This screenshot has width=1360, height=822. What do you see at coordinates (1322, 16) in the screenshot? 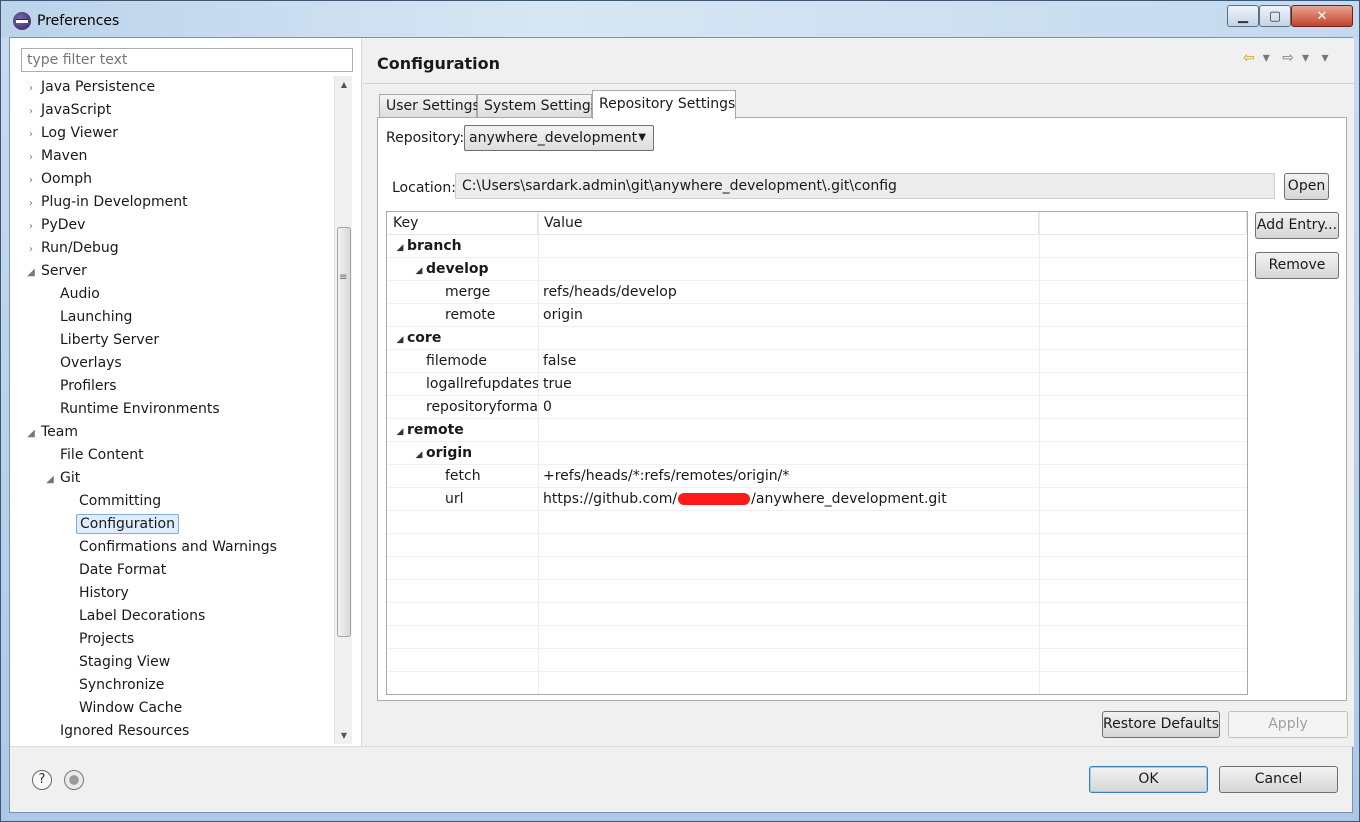
I see `close-button: ✕` at bounding box center [1322, 16].